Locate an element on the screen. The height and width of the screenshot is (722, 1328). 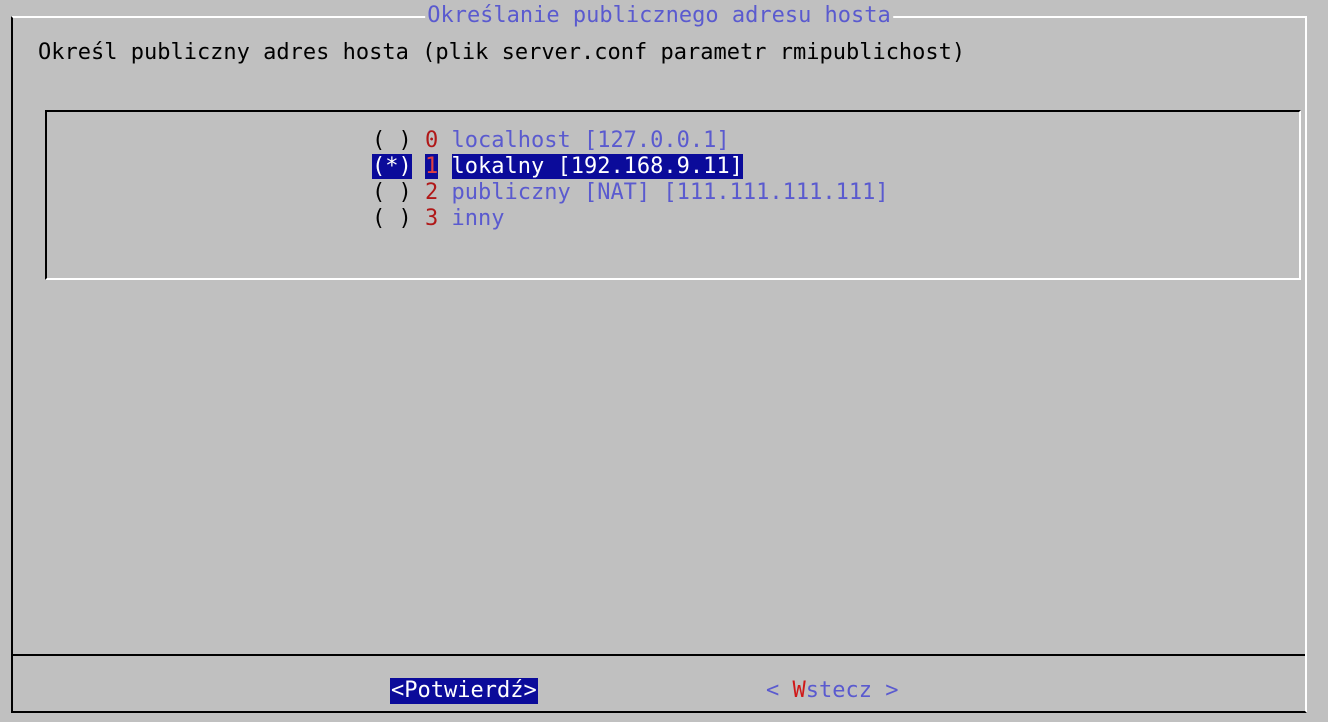
radio-marker: (*) is located at coordinates (392, 166).